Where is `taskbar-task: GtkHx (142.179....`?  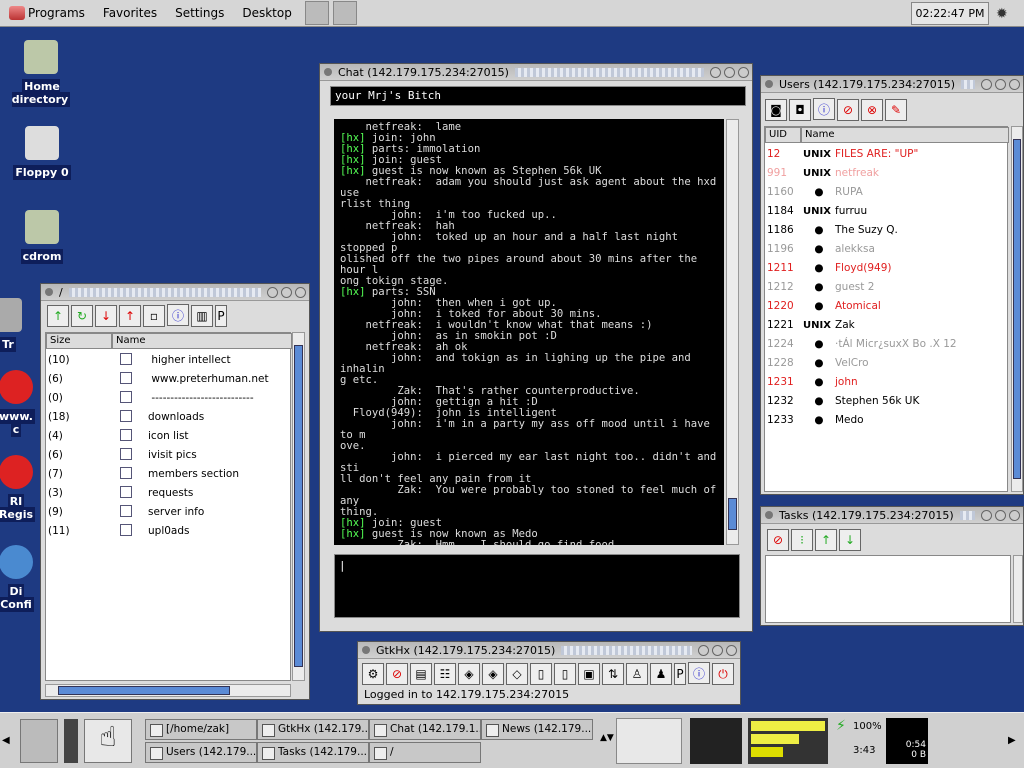
taskbar-task: GtkHx (142.179.... is located at coordinates (313, 729).